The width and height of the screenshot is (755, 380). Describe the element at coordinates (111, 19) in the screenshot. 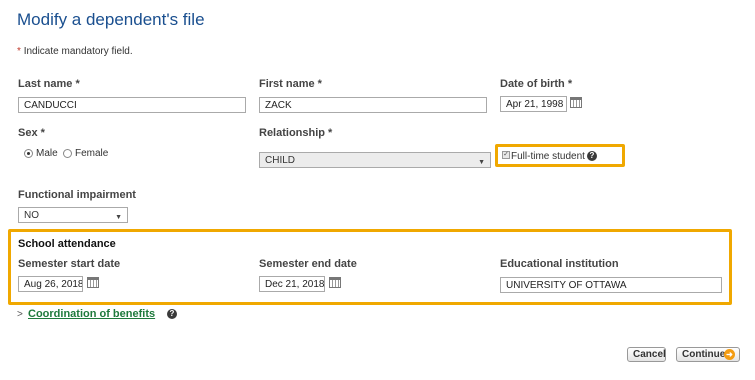

I see `page-title: Modify a dependent's file` at that location.